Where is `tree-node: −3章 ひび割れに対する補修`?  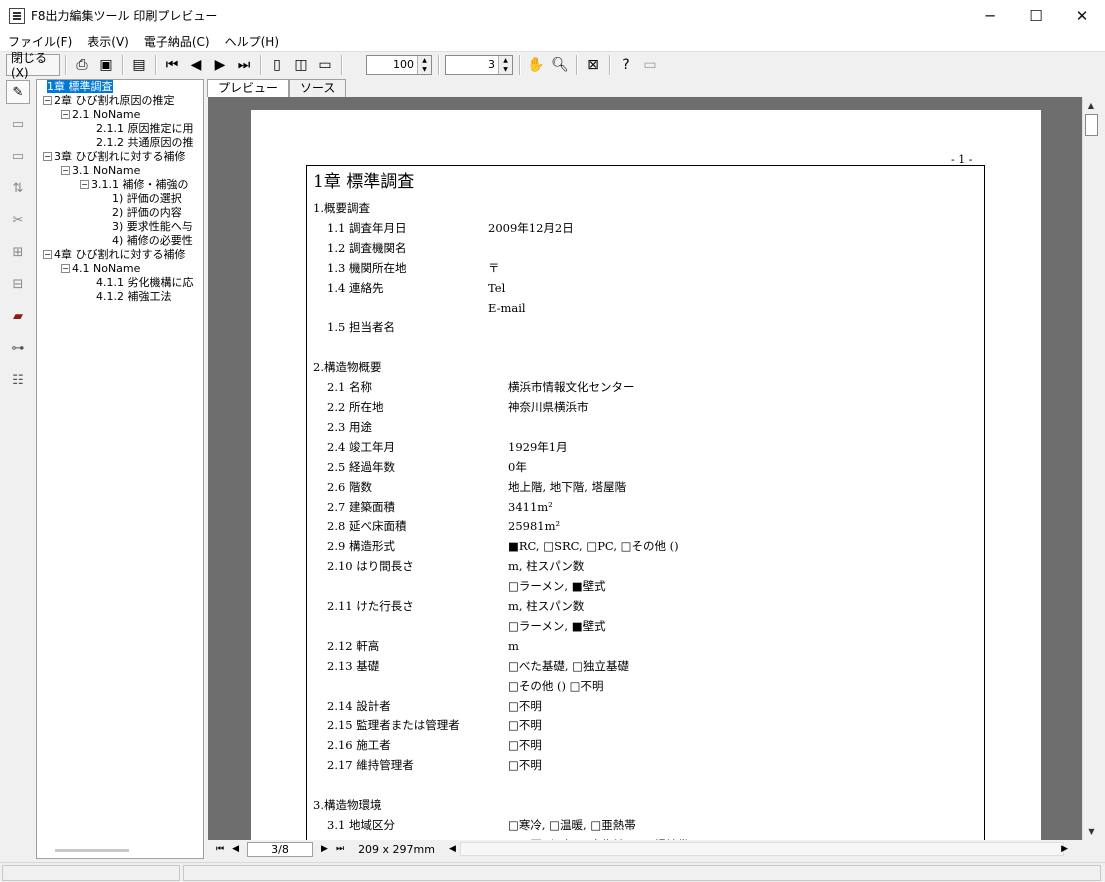 tree-node: −3章 ひび割れに対する補修 is located at coordinates (114, 157).